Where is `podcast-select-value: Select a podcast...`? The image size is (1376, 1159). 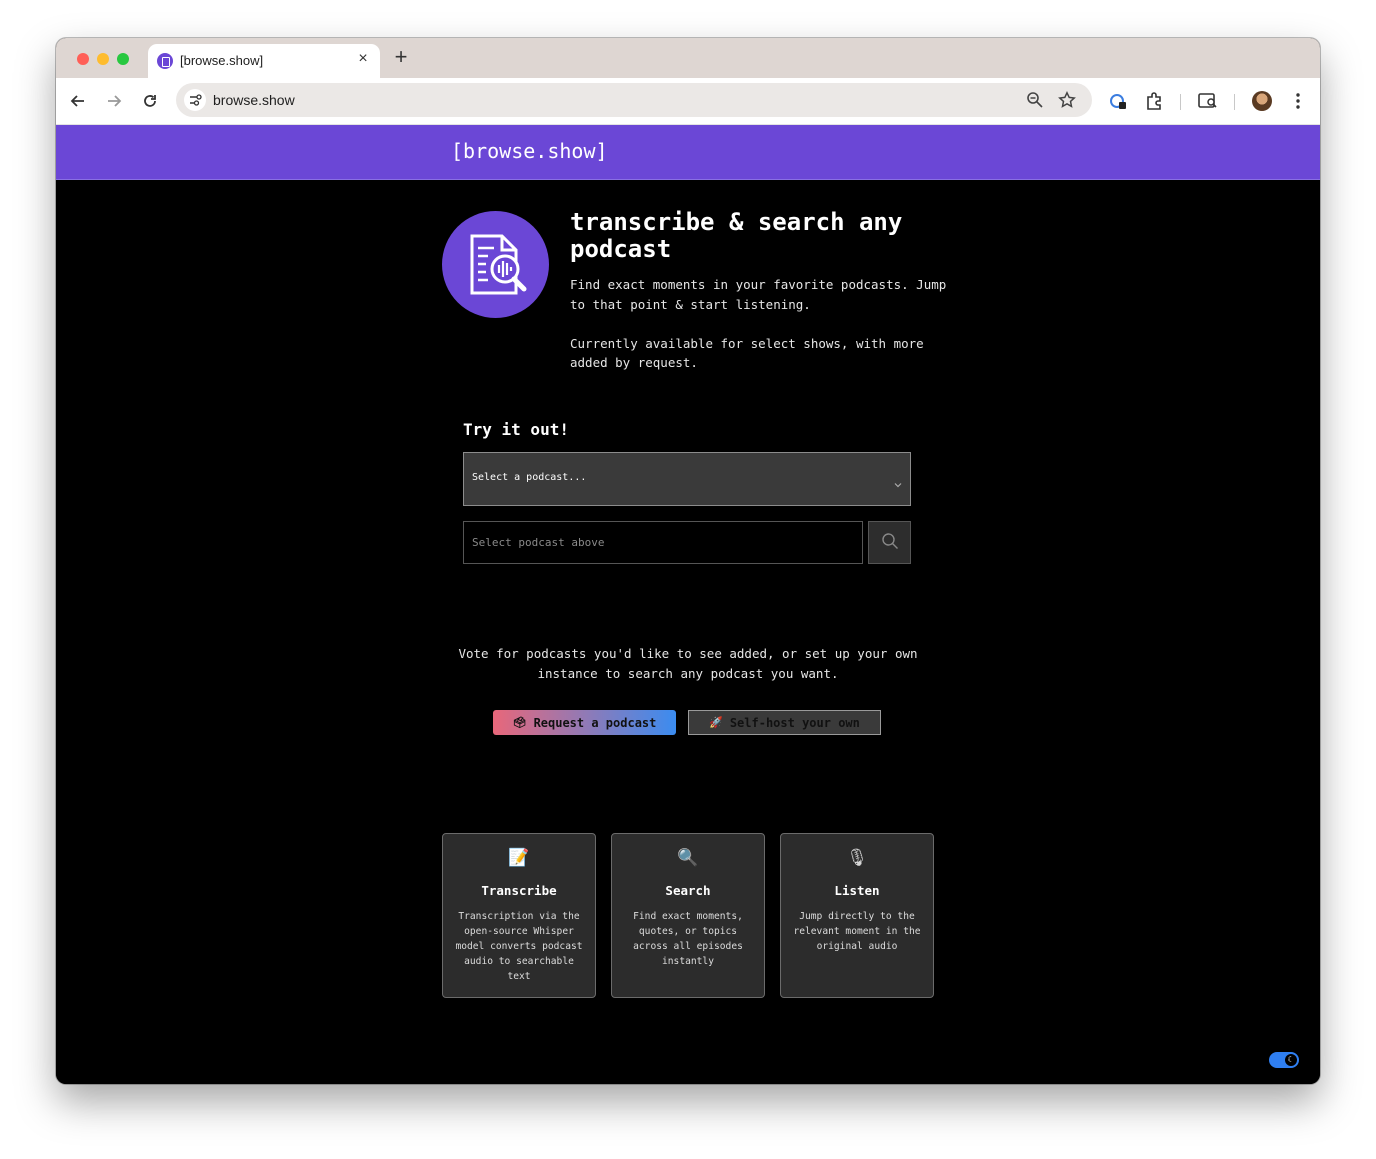 podcast-select-value: Select a podcast... is located at coordinates (529, 477).